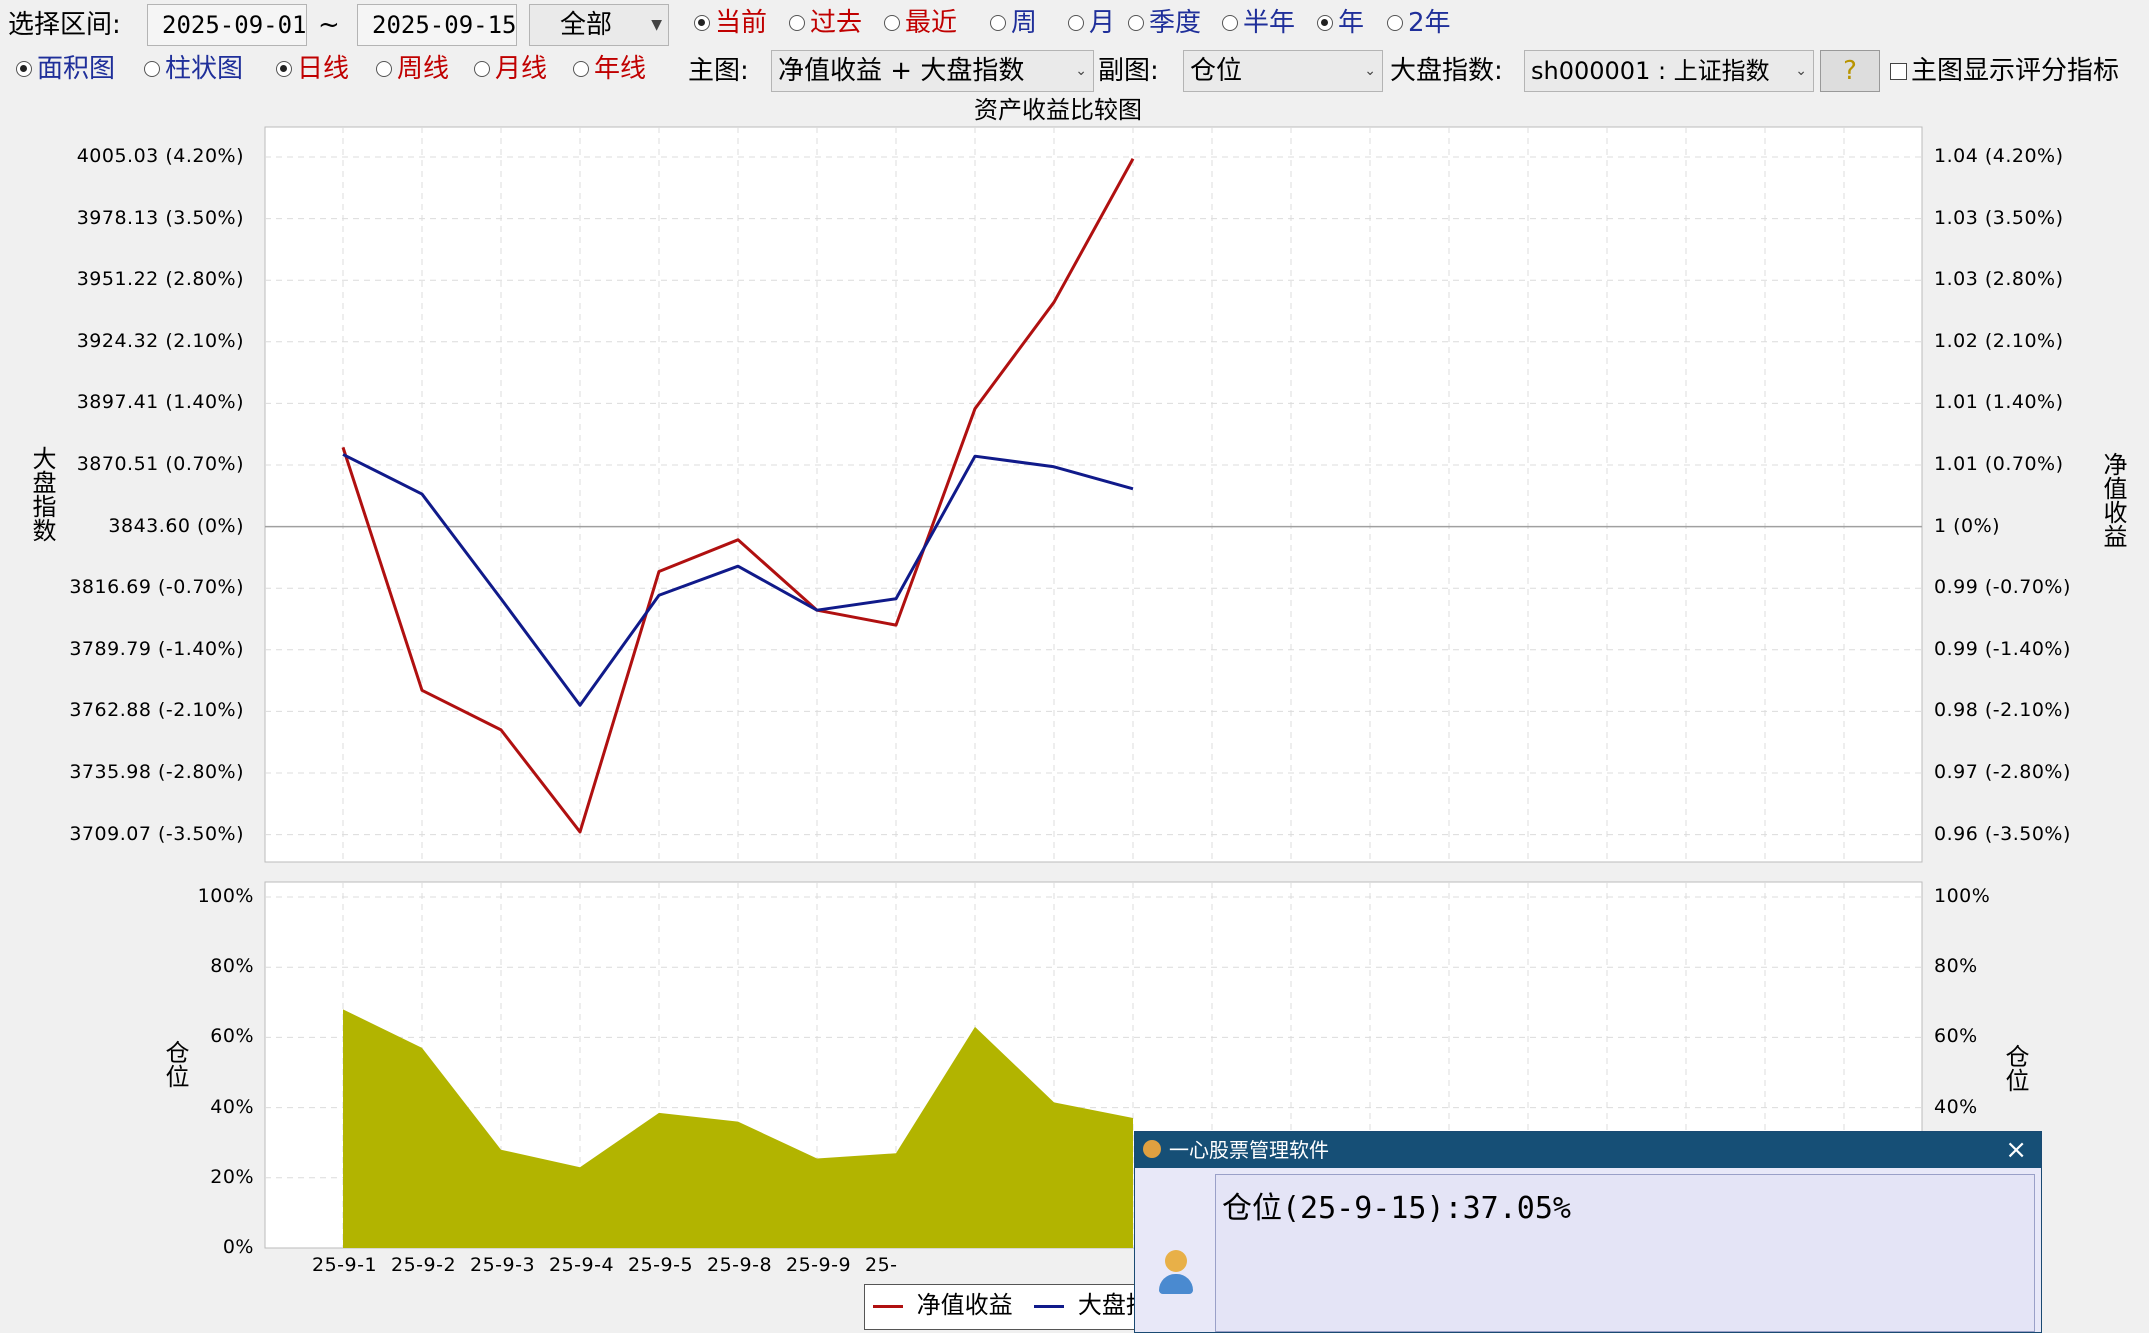  Describe the element at coordinates (177, 1247) in the screenshot. I see `sub-left-tick-label: 0%` at that location.